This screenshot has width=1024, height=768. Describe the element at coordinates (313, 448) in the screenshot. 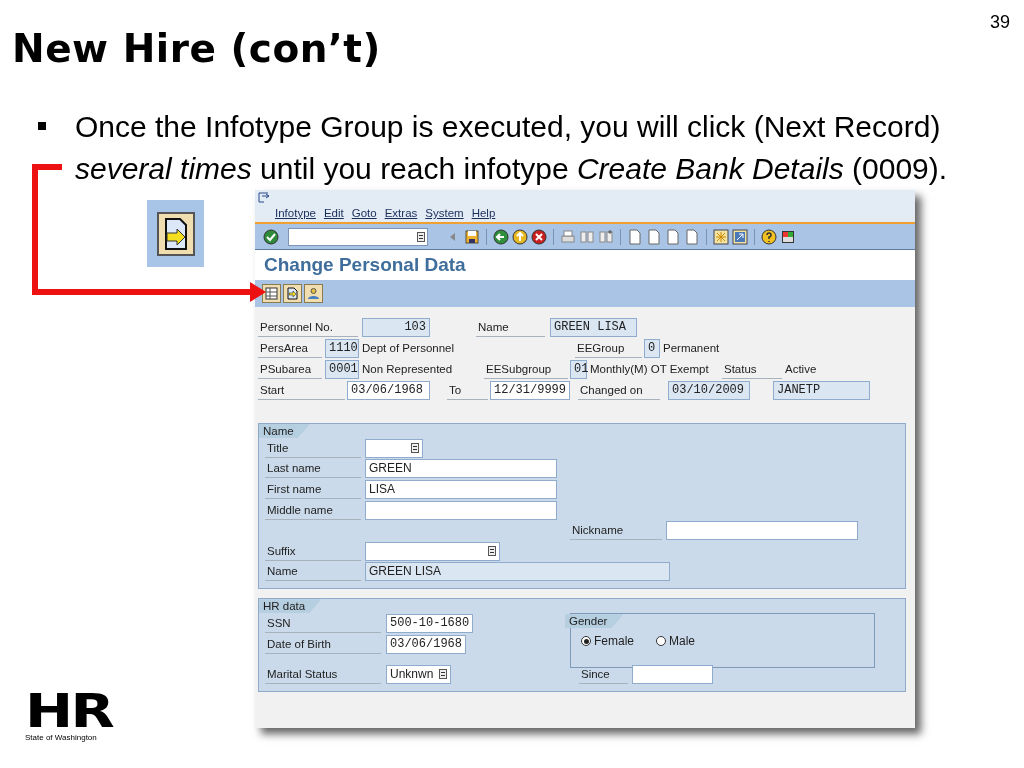

I see `field-label: Title` at that location.